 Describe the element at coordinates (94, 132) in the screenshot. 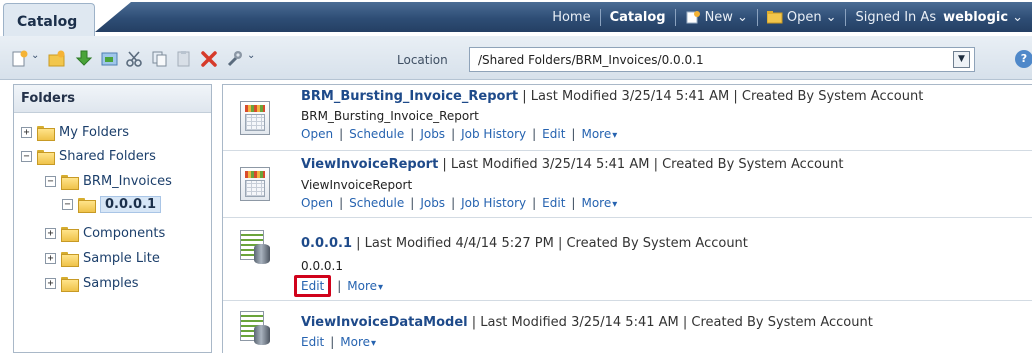

I see `tree-node-label: My Folders` at that location.